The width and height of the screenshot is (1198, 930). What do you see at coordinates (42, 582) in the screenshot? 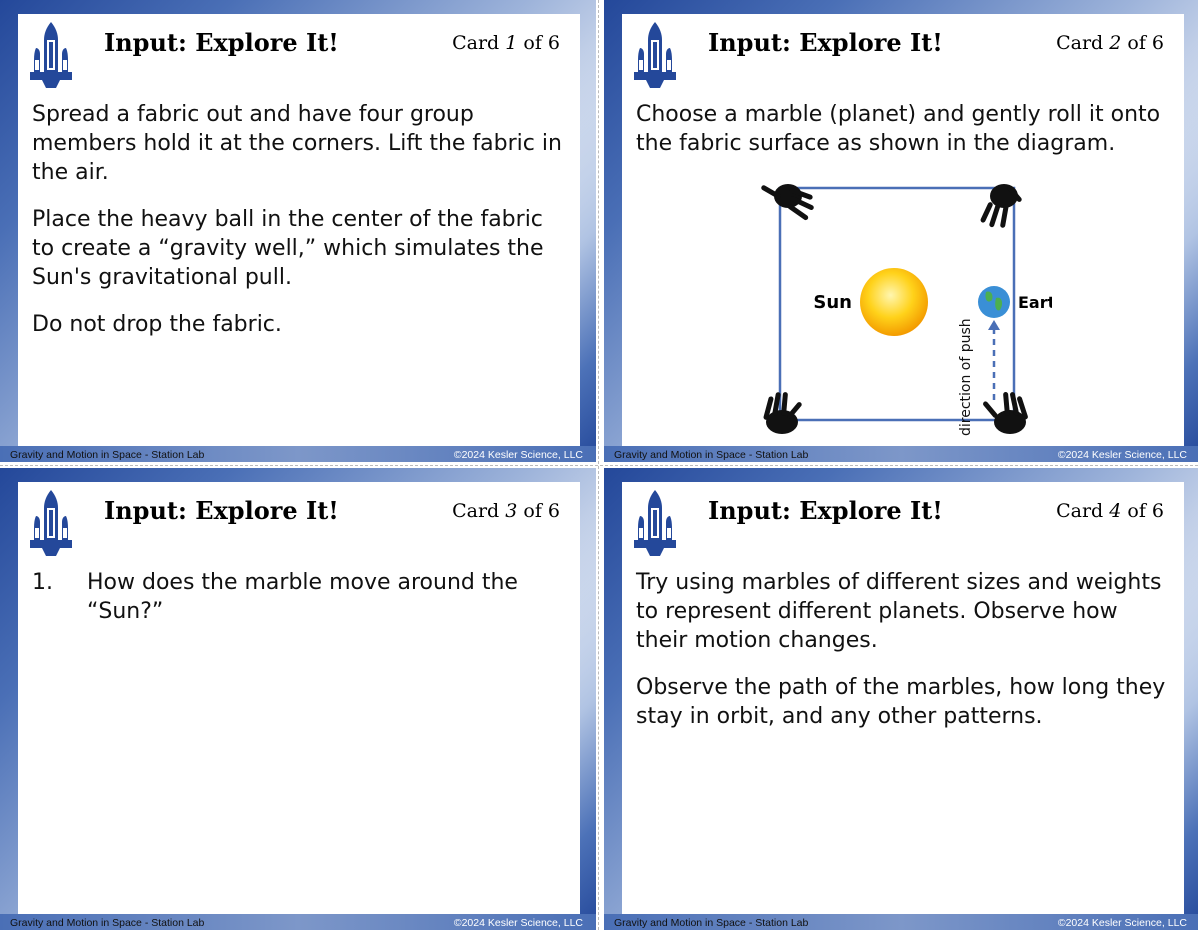
I see `question-number: 1.` at bounding box center [42, 582].